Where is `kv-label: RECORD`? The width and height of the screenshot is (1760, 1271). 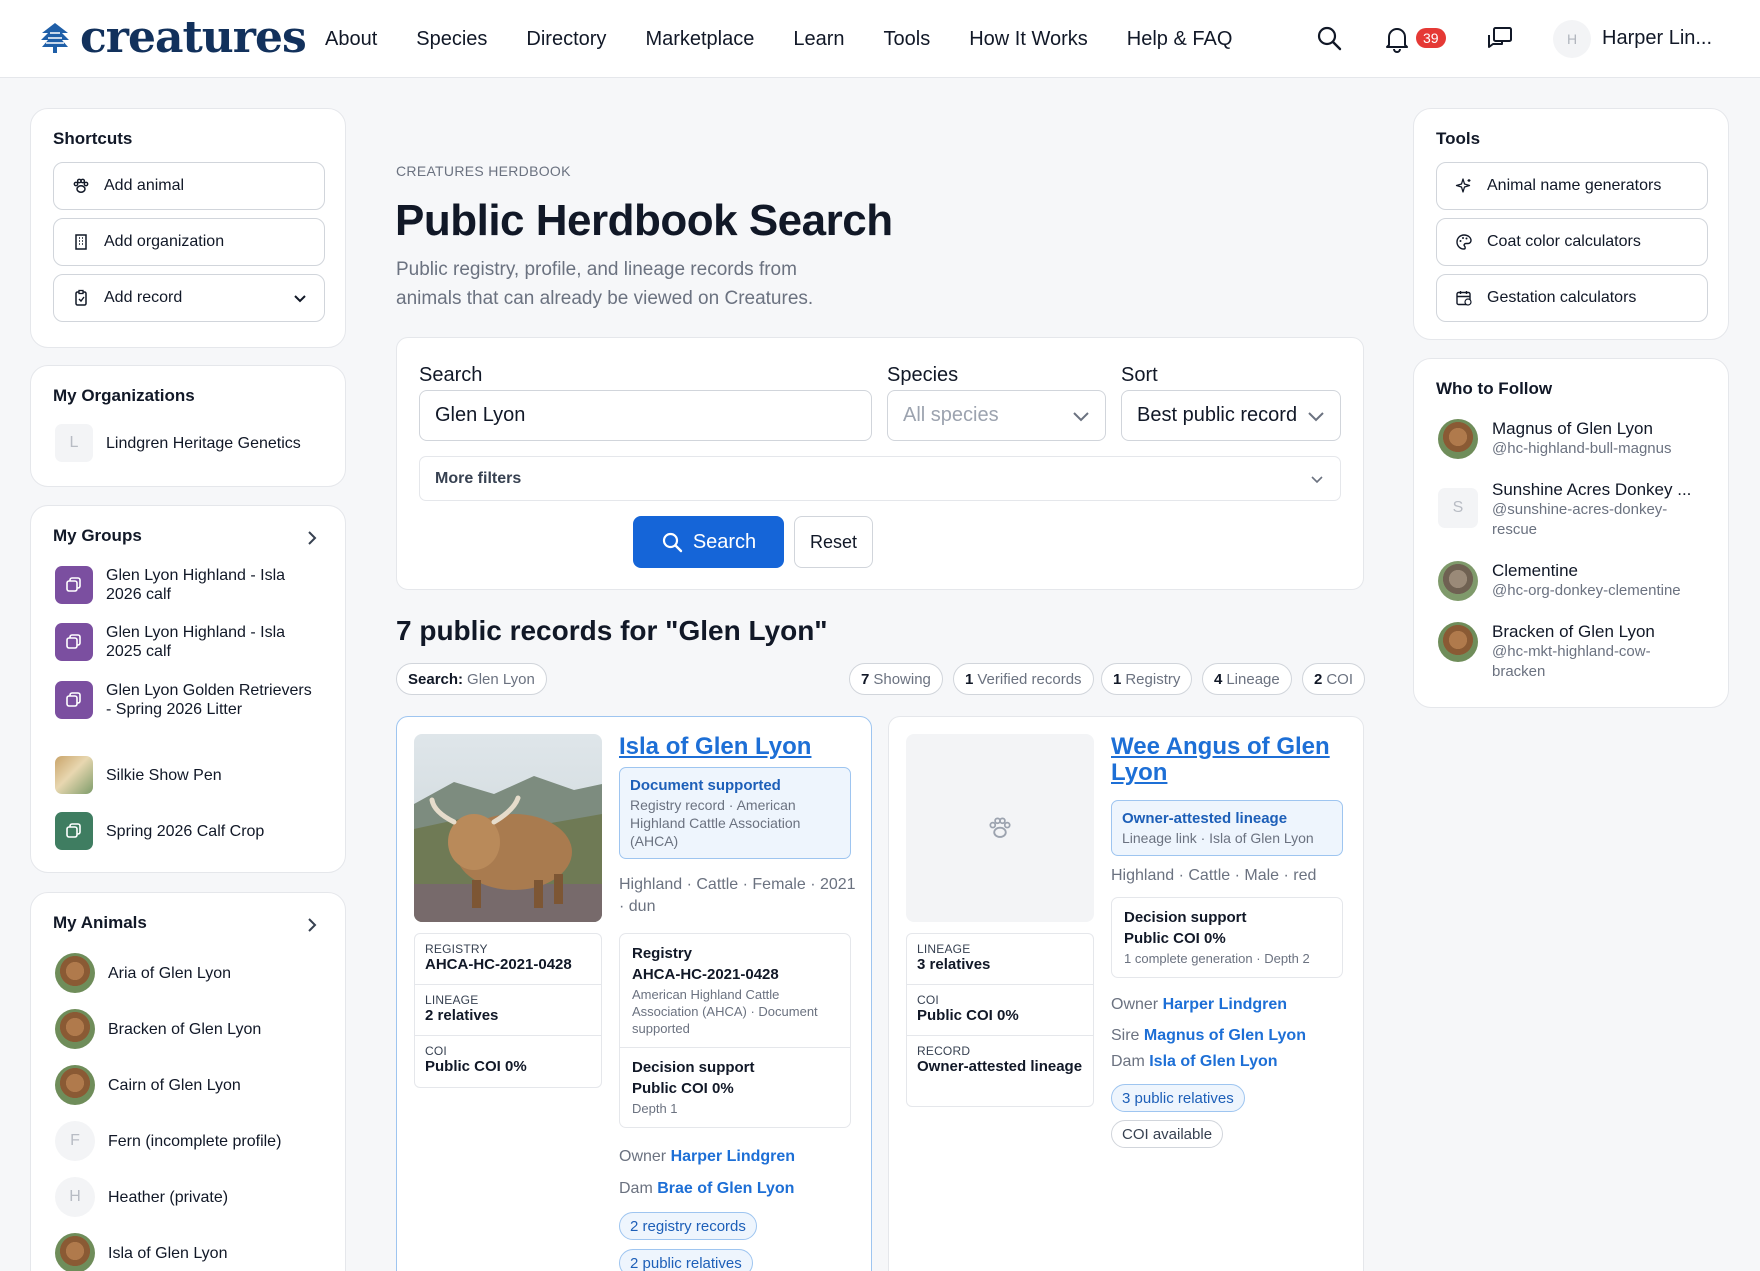 kv-label: RECORD is located at coordinates (944, 1051).